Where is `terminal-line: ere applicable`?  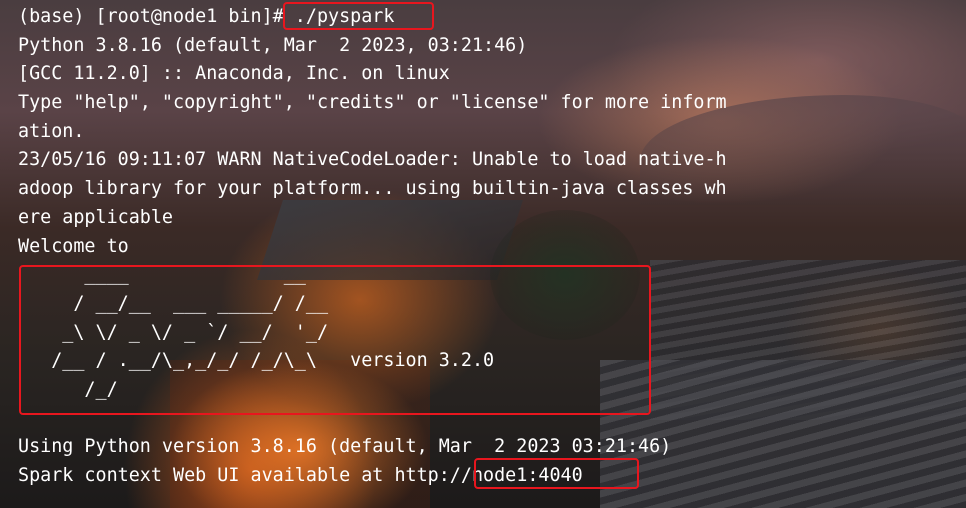 terminal-line: ere applicable is located at coordinates (96, 217).